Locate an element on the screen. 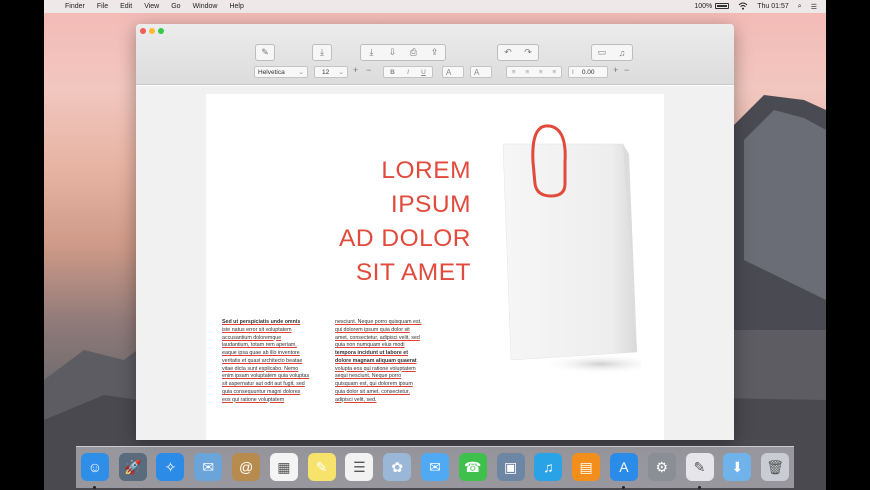  dock-app-store-icon: A is located at coordinates (623, 467).